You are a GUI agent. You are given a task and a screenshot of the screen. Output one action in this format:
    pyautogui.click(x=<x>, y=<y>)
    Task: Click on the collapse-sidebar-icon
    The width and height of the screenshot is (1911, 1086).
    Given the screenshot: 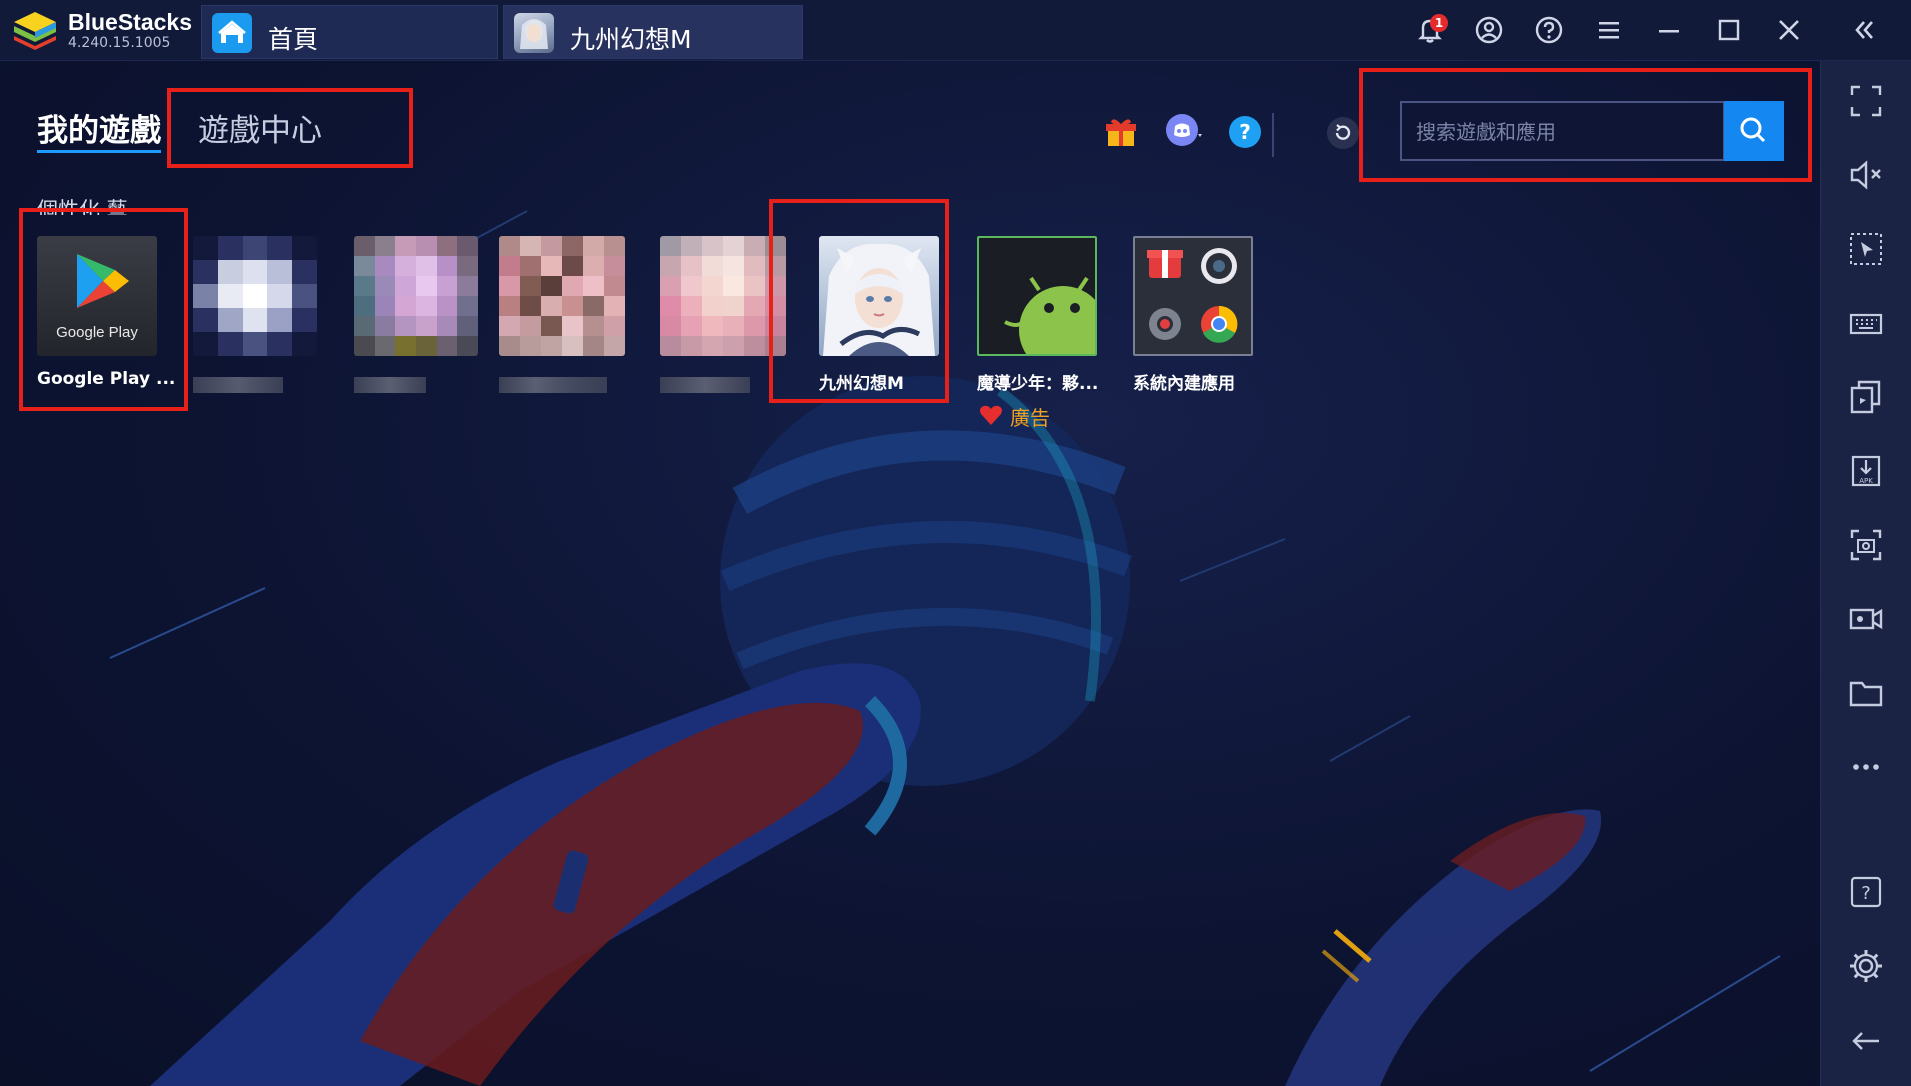 What is the action you would take?
    pyautogui.click(x=1864, y=30)
    